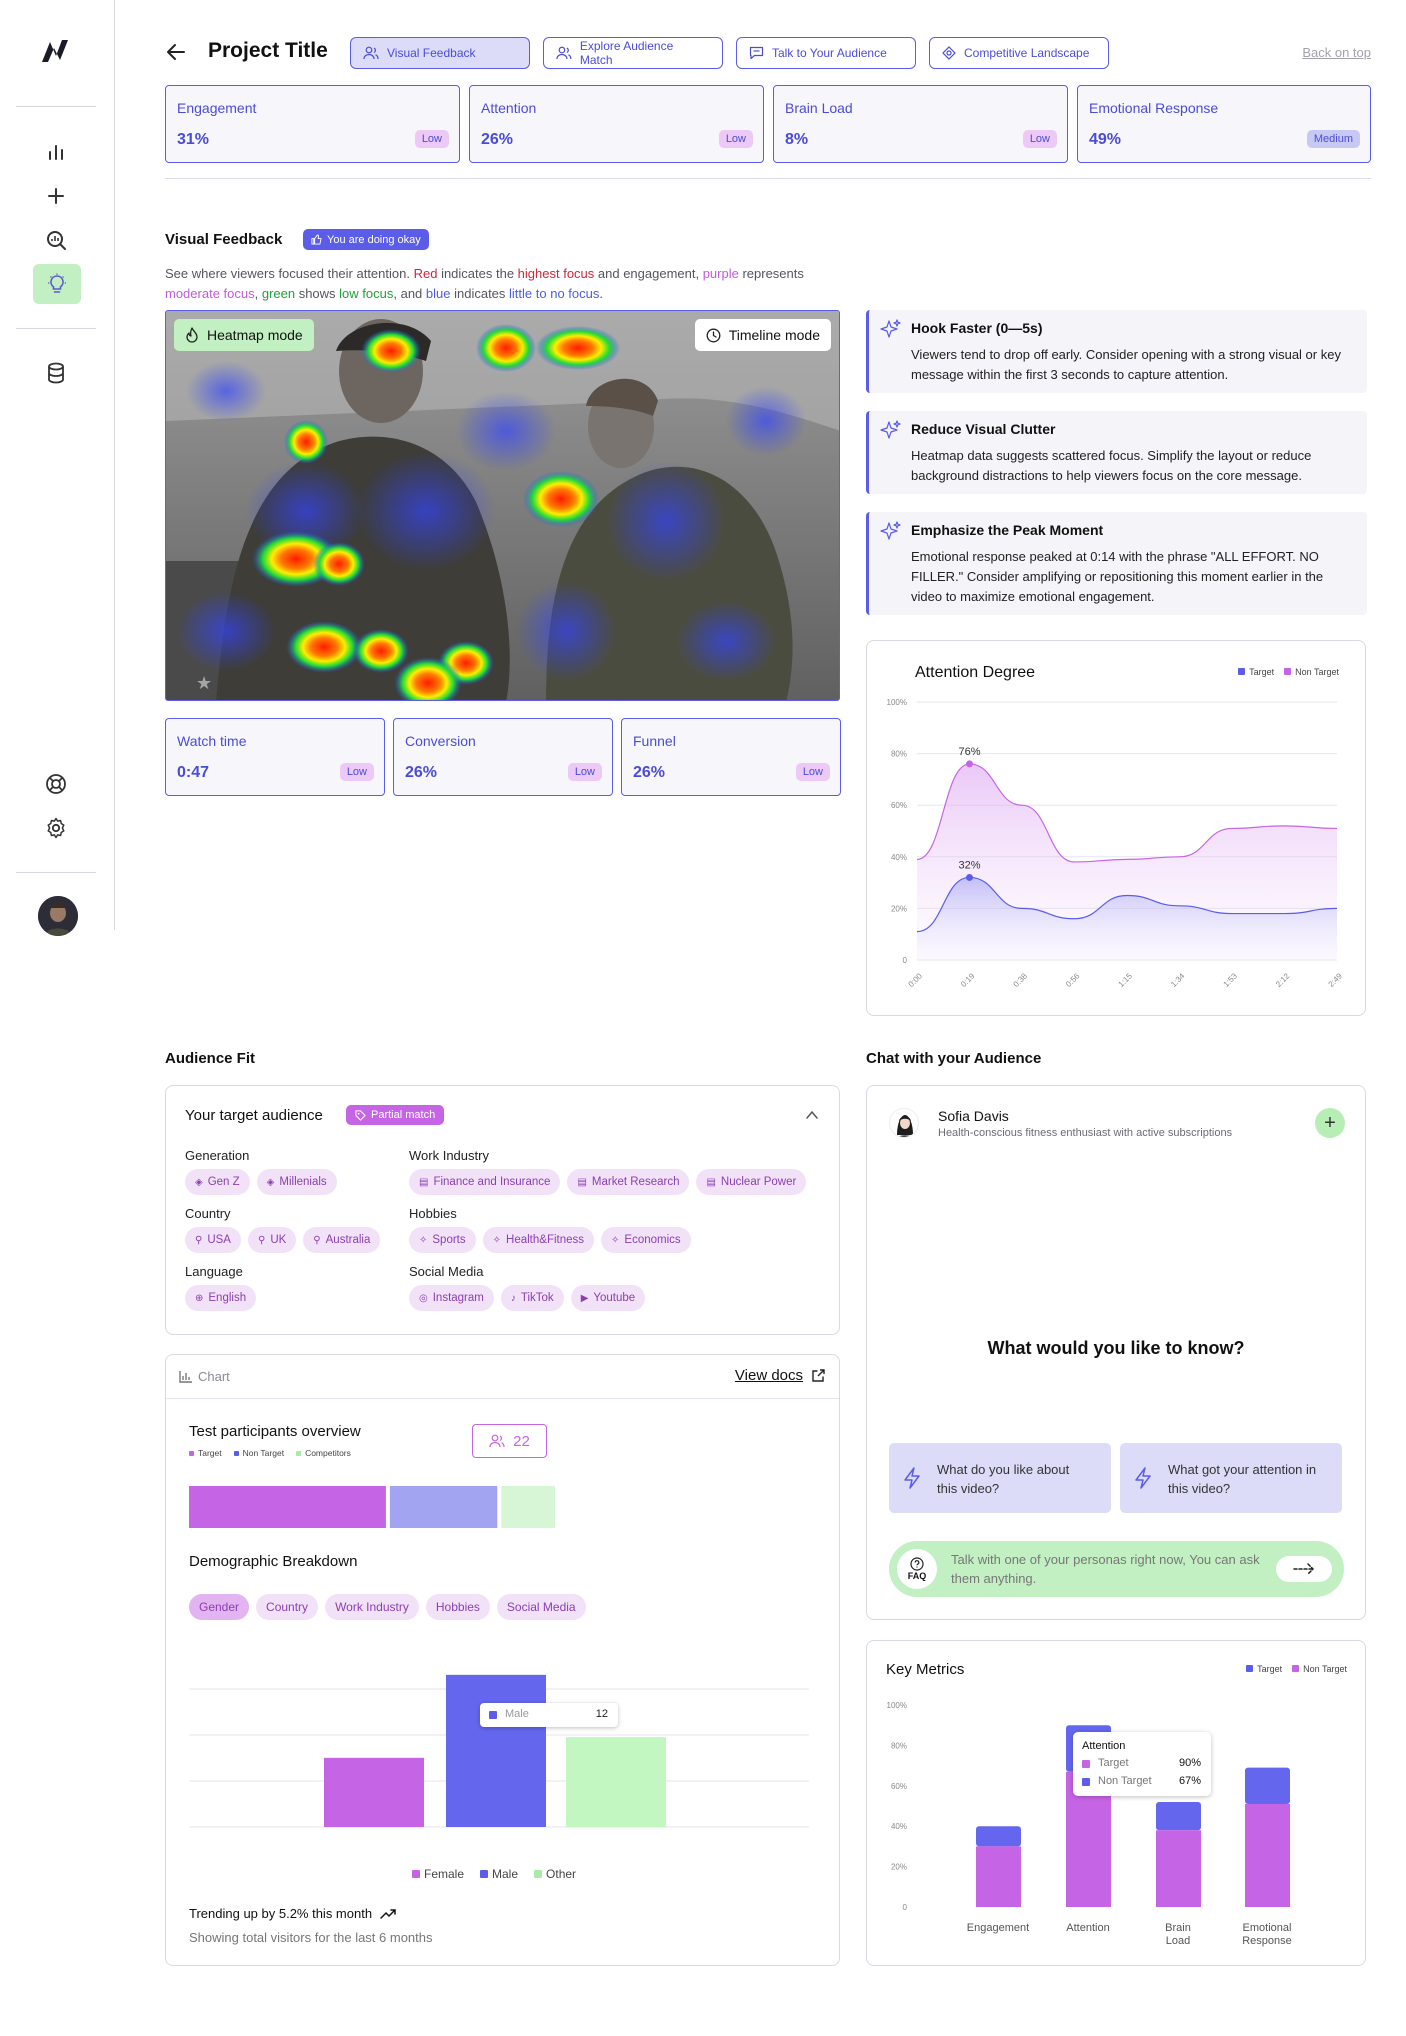 Image resolution: width=1406 pixels, height=2036 pixels. Describe the element at coordinates (983, 429) in the screenshot. I see `tip-title: Reduce Visual Clutter` at that location.